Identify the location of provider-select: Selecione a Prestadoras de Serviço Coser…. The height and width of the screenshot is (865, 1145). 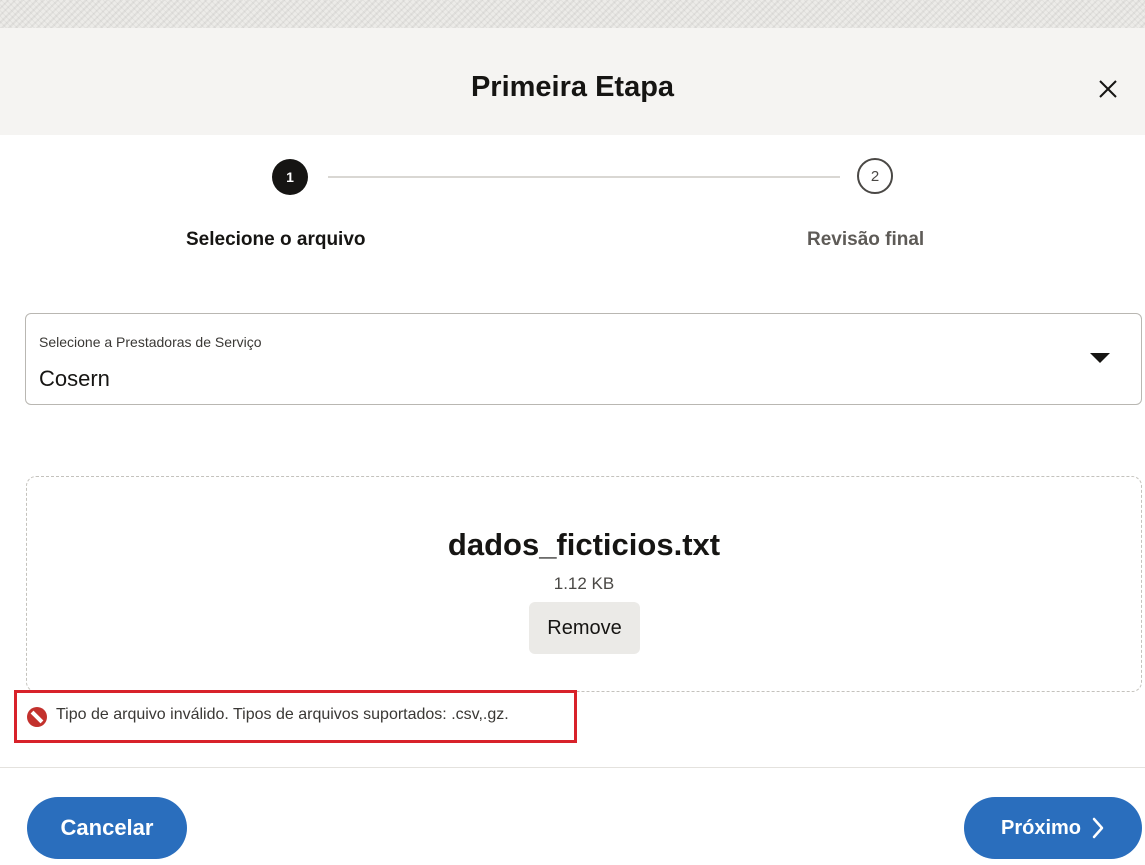
(583, 359).